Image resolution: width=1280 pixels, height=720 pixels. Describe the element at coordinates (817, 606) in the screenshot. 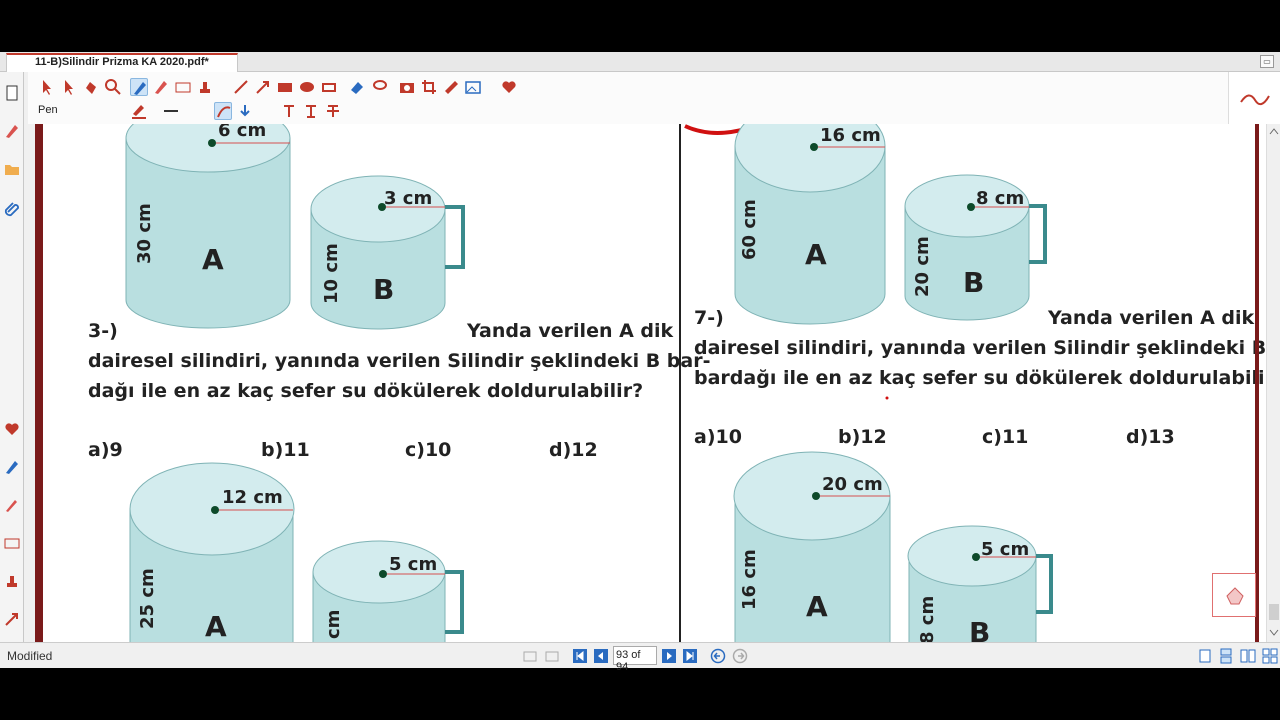

I see `right-bottom-a-letter: A` at that location.